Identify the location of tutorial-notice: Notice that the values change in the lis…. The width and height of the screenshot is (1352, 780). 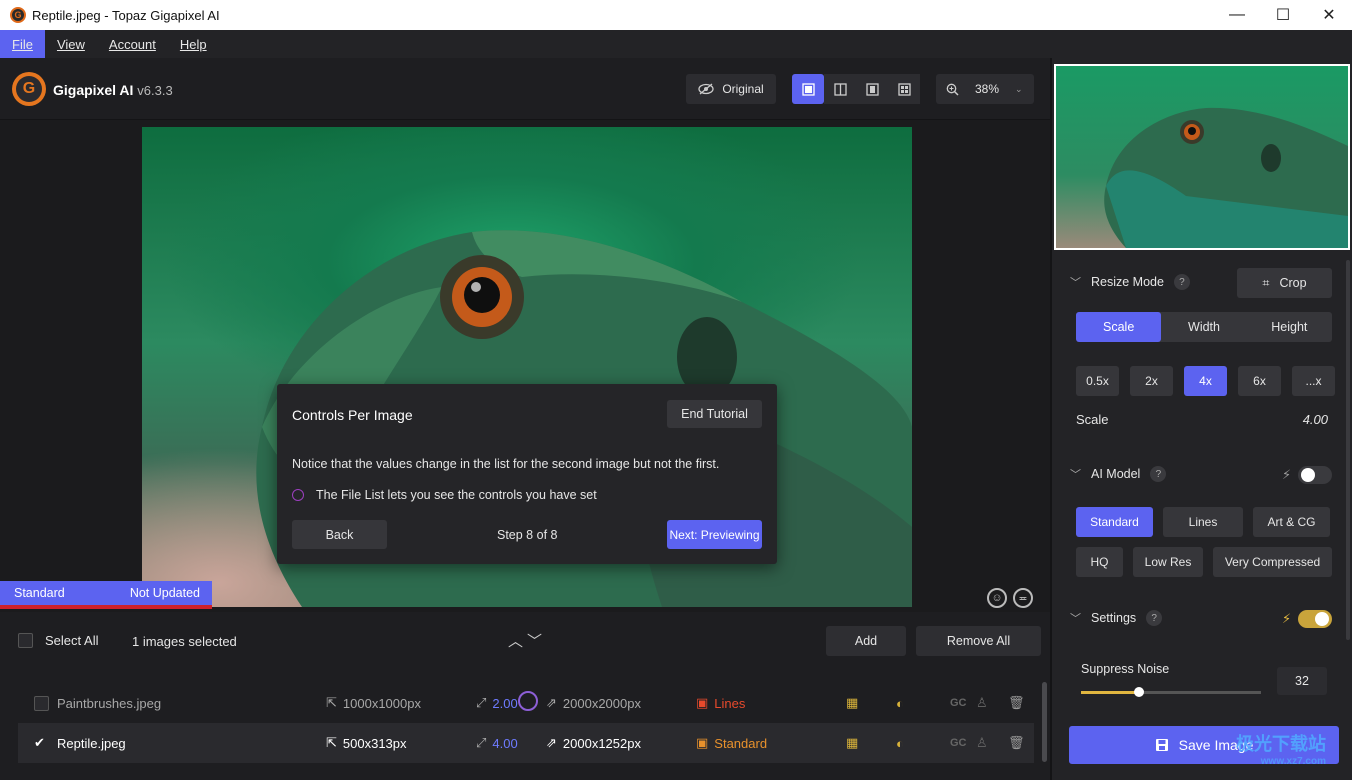
(506, 464).